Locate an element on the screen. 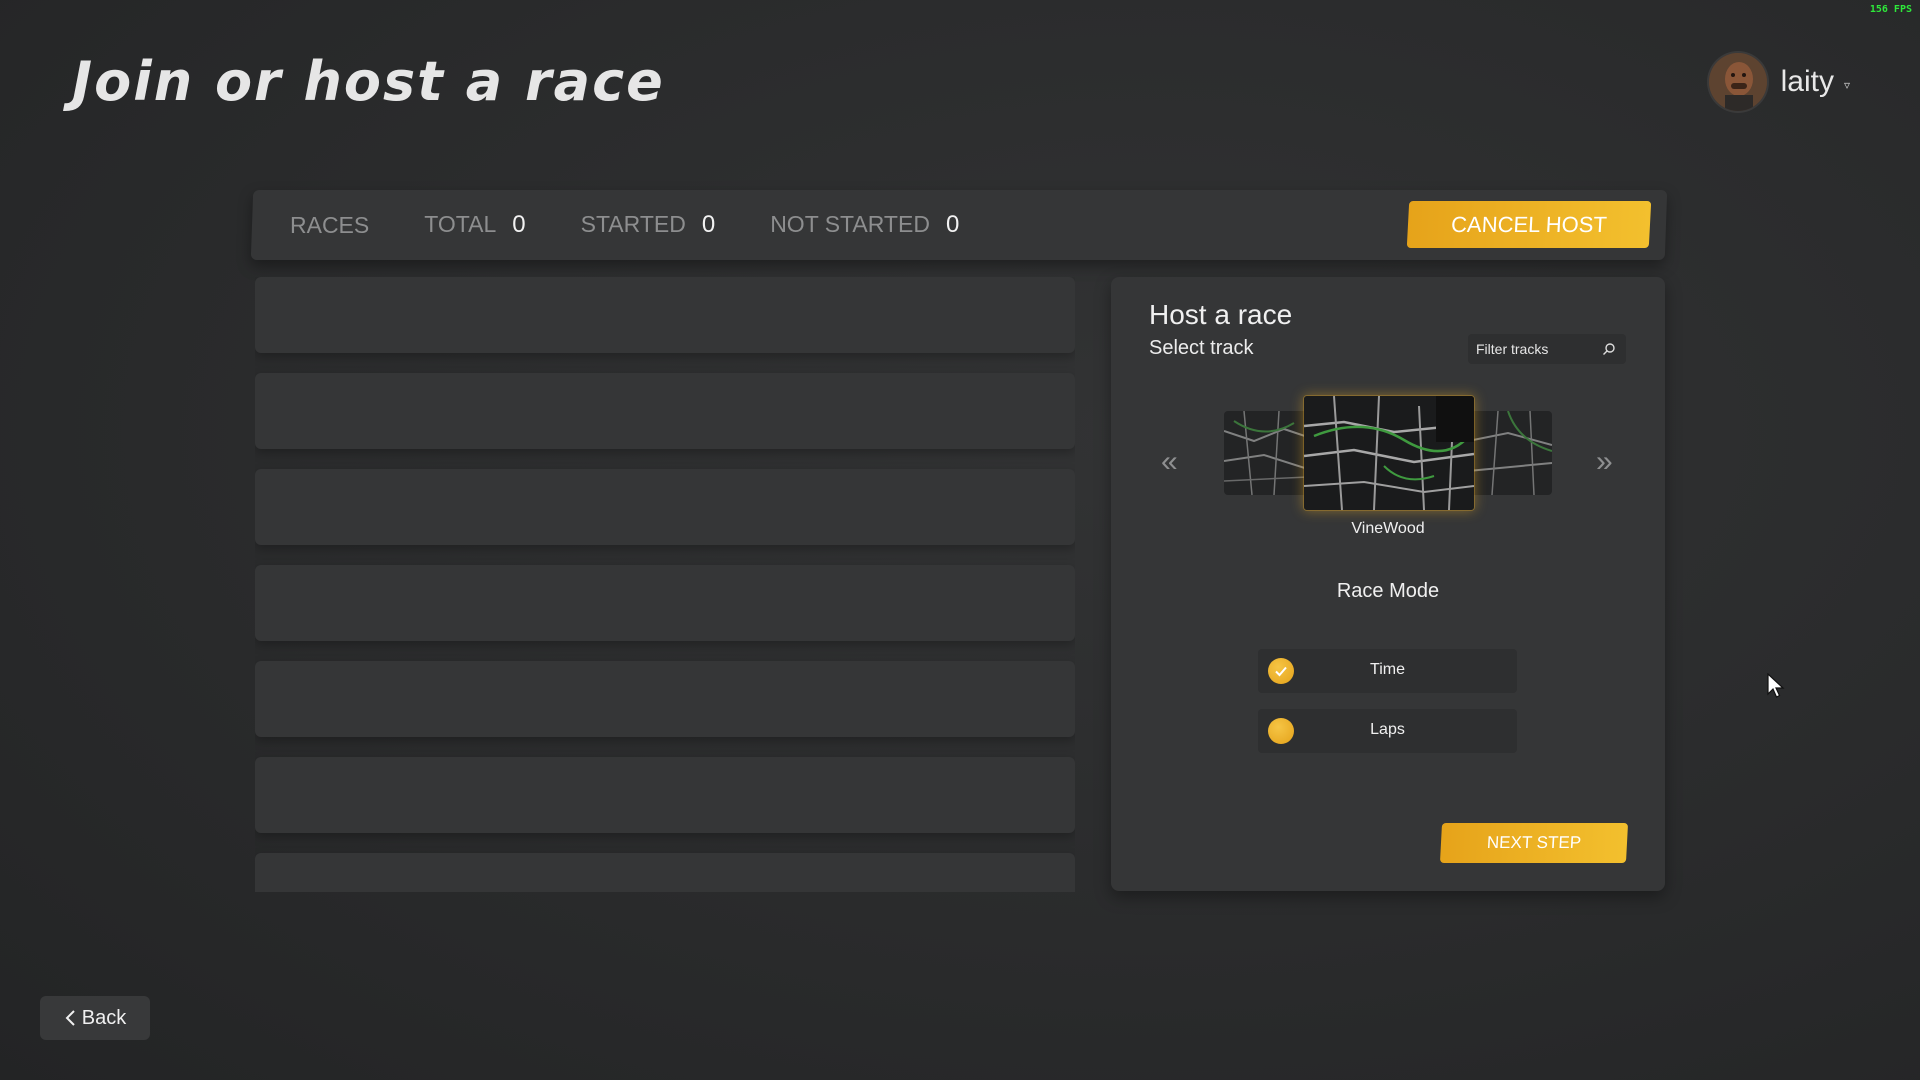 Image resolution: width=1920 pixels, height=1080 pixels. search-icon is located at coordinates (1609, 349).